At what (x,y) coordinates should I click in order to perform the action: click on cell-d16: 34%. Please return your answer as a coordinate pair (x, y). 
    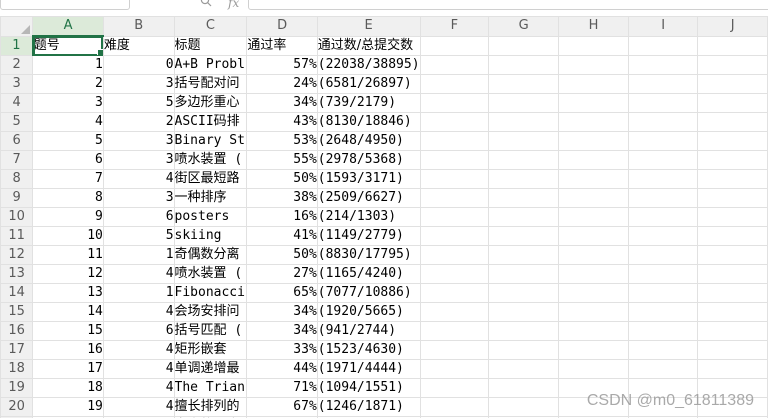
    Looking at the image, I should click on (282, 331).